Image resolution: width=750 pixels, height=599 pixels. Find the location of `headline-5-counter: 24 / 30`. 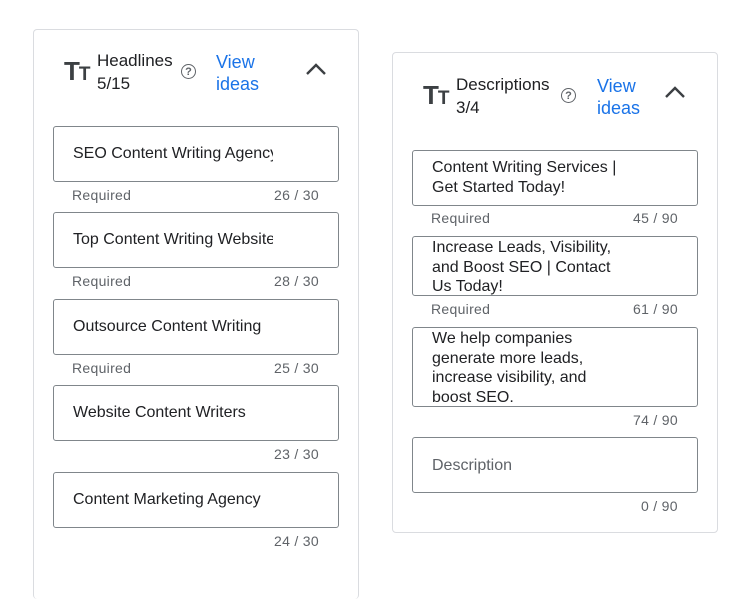

headline-5-counter: 24 / 30 is located at coordinates (296, 541).